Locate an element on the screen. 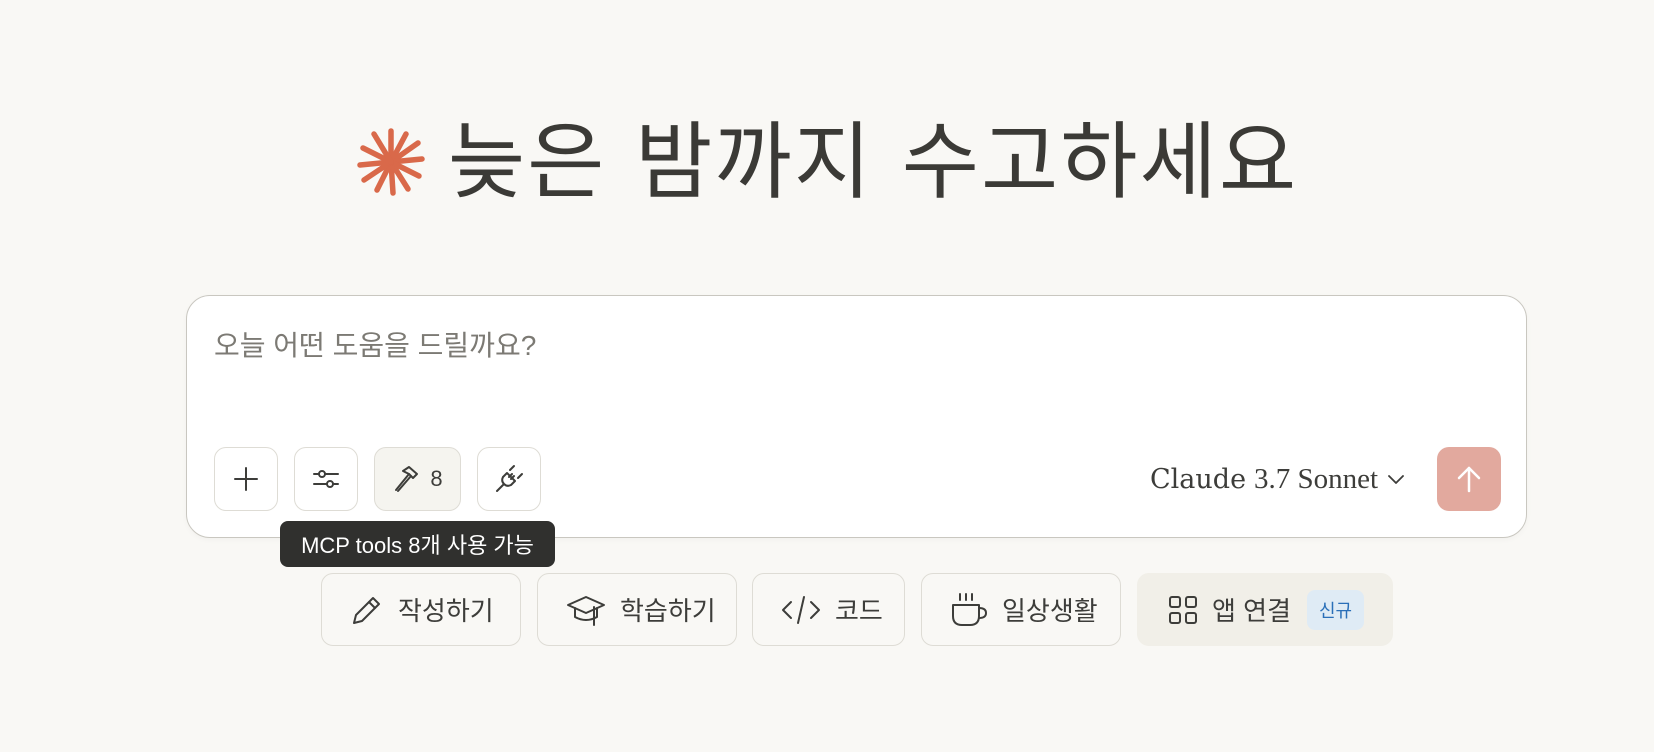  settings-button is located at coordinates (326, 479).